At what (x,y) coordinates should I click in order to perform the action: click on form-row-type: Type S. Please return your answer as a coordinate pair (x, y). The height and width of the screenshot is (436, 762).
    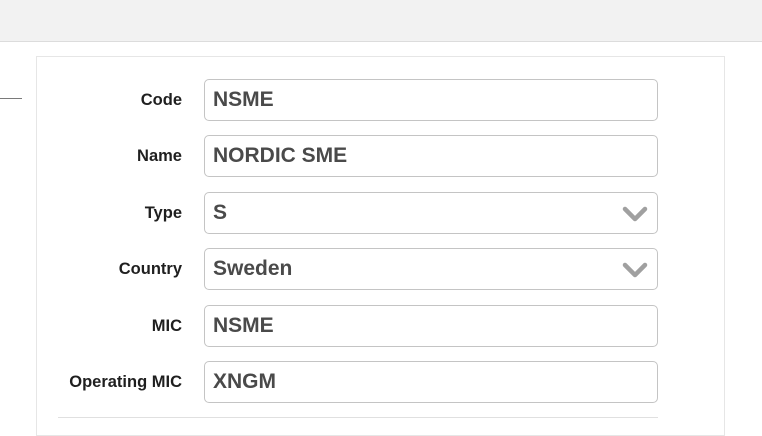
    Looking at the image, I should click on (380, 213).